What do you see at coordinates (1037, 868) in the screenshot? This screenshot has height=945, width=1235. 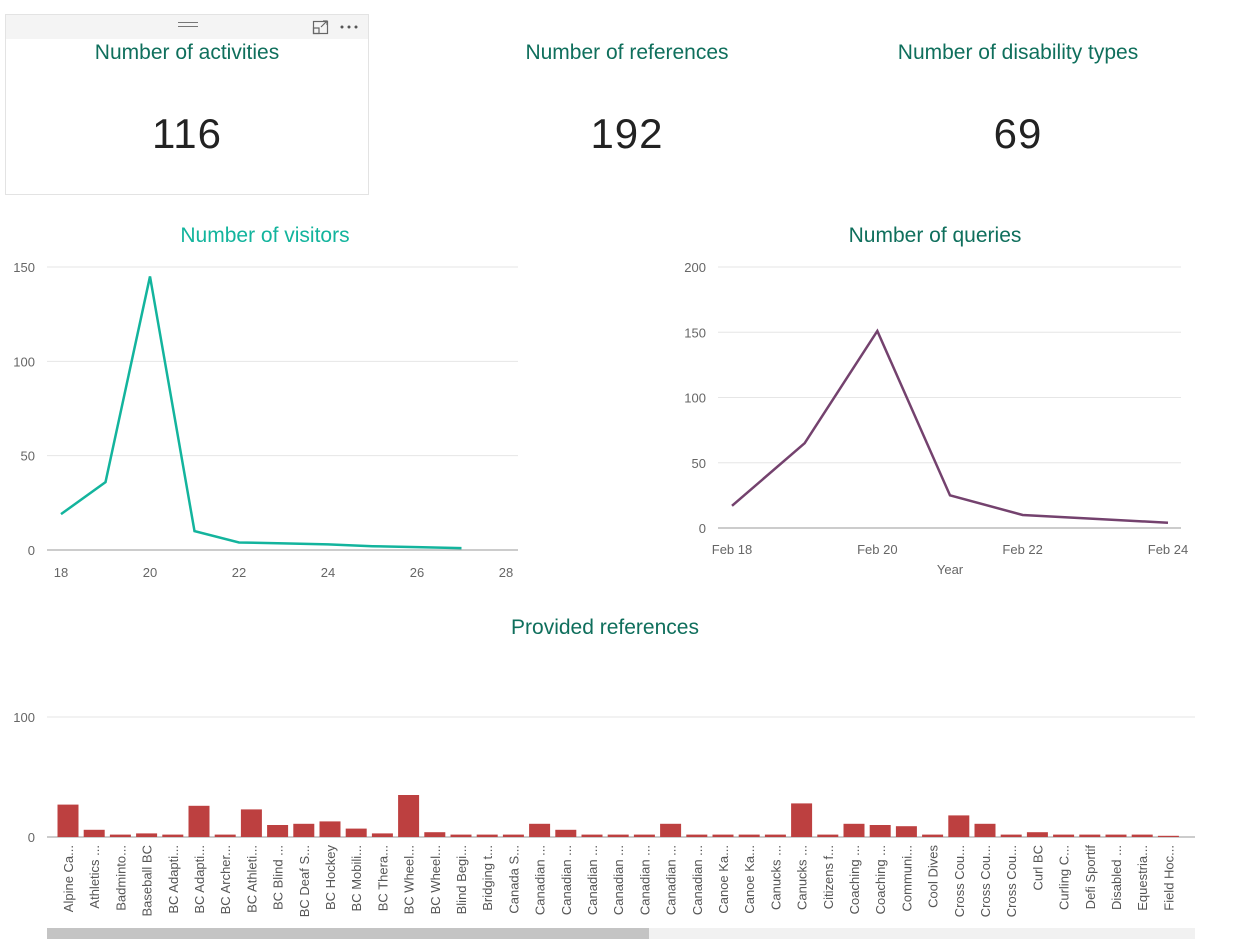 I see `category-label: Curl BC` at bounding box center [1037, 868].